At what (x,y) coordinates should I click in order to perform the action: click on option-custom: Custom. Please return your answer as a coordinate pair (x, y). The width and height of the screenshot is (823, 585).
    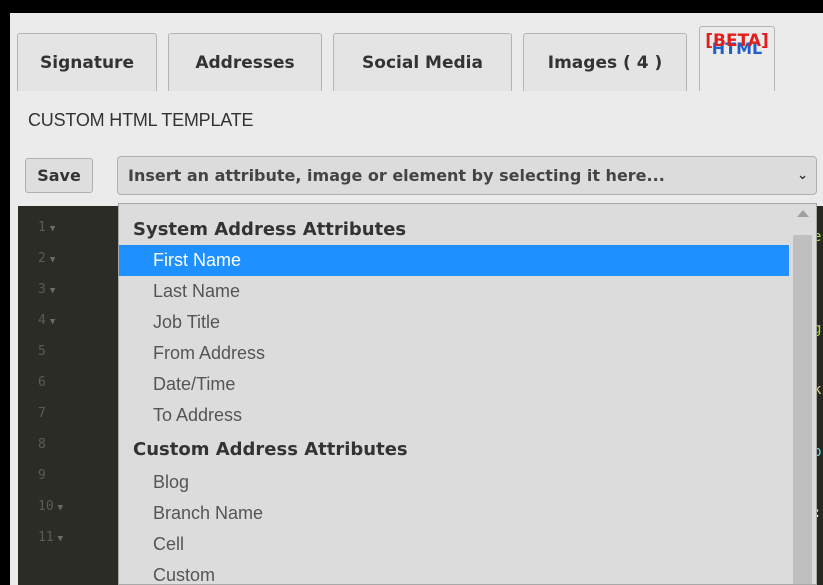
    Looking at the image, I should click on (454, 572).